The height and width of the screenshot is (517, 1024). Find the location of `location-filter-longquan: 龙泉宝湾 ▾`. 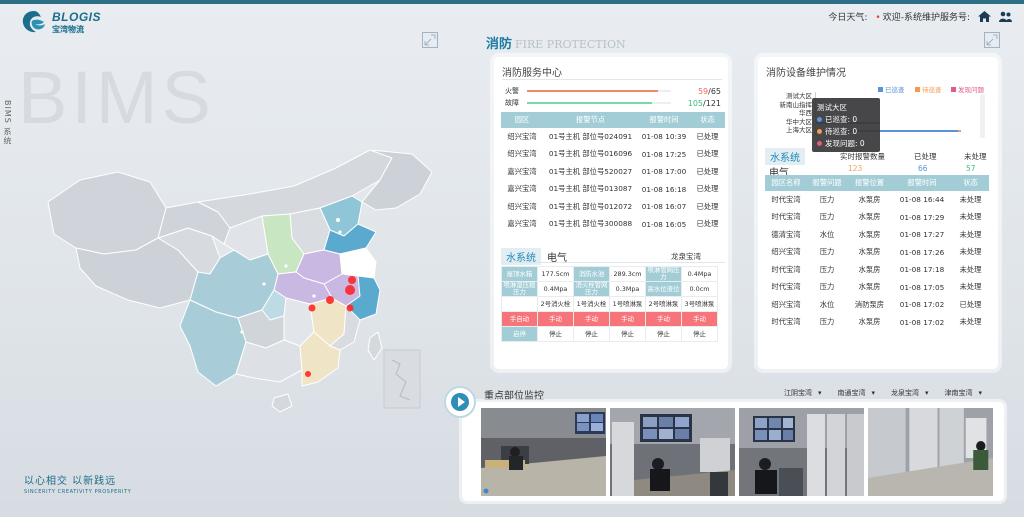

location-filter-longquan: 龙泉宝湾 ▾ is located at coordinates (910, 393).